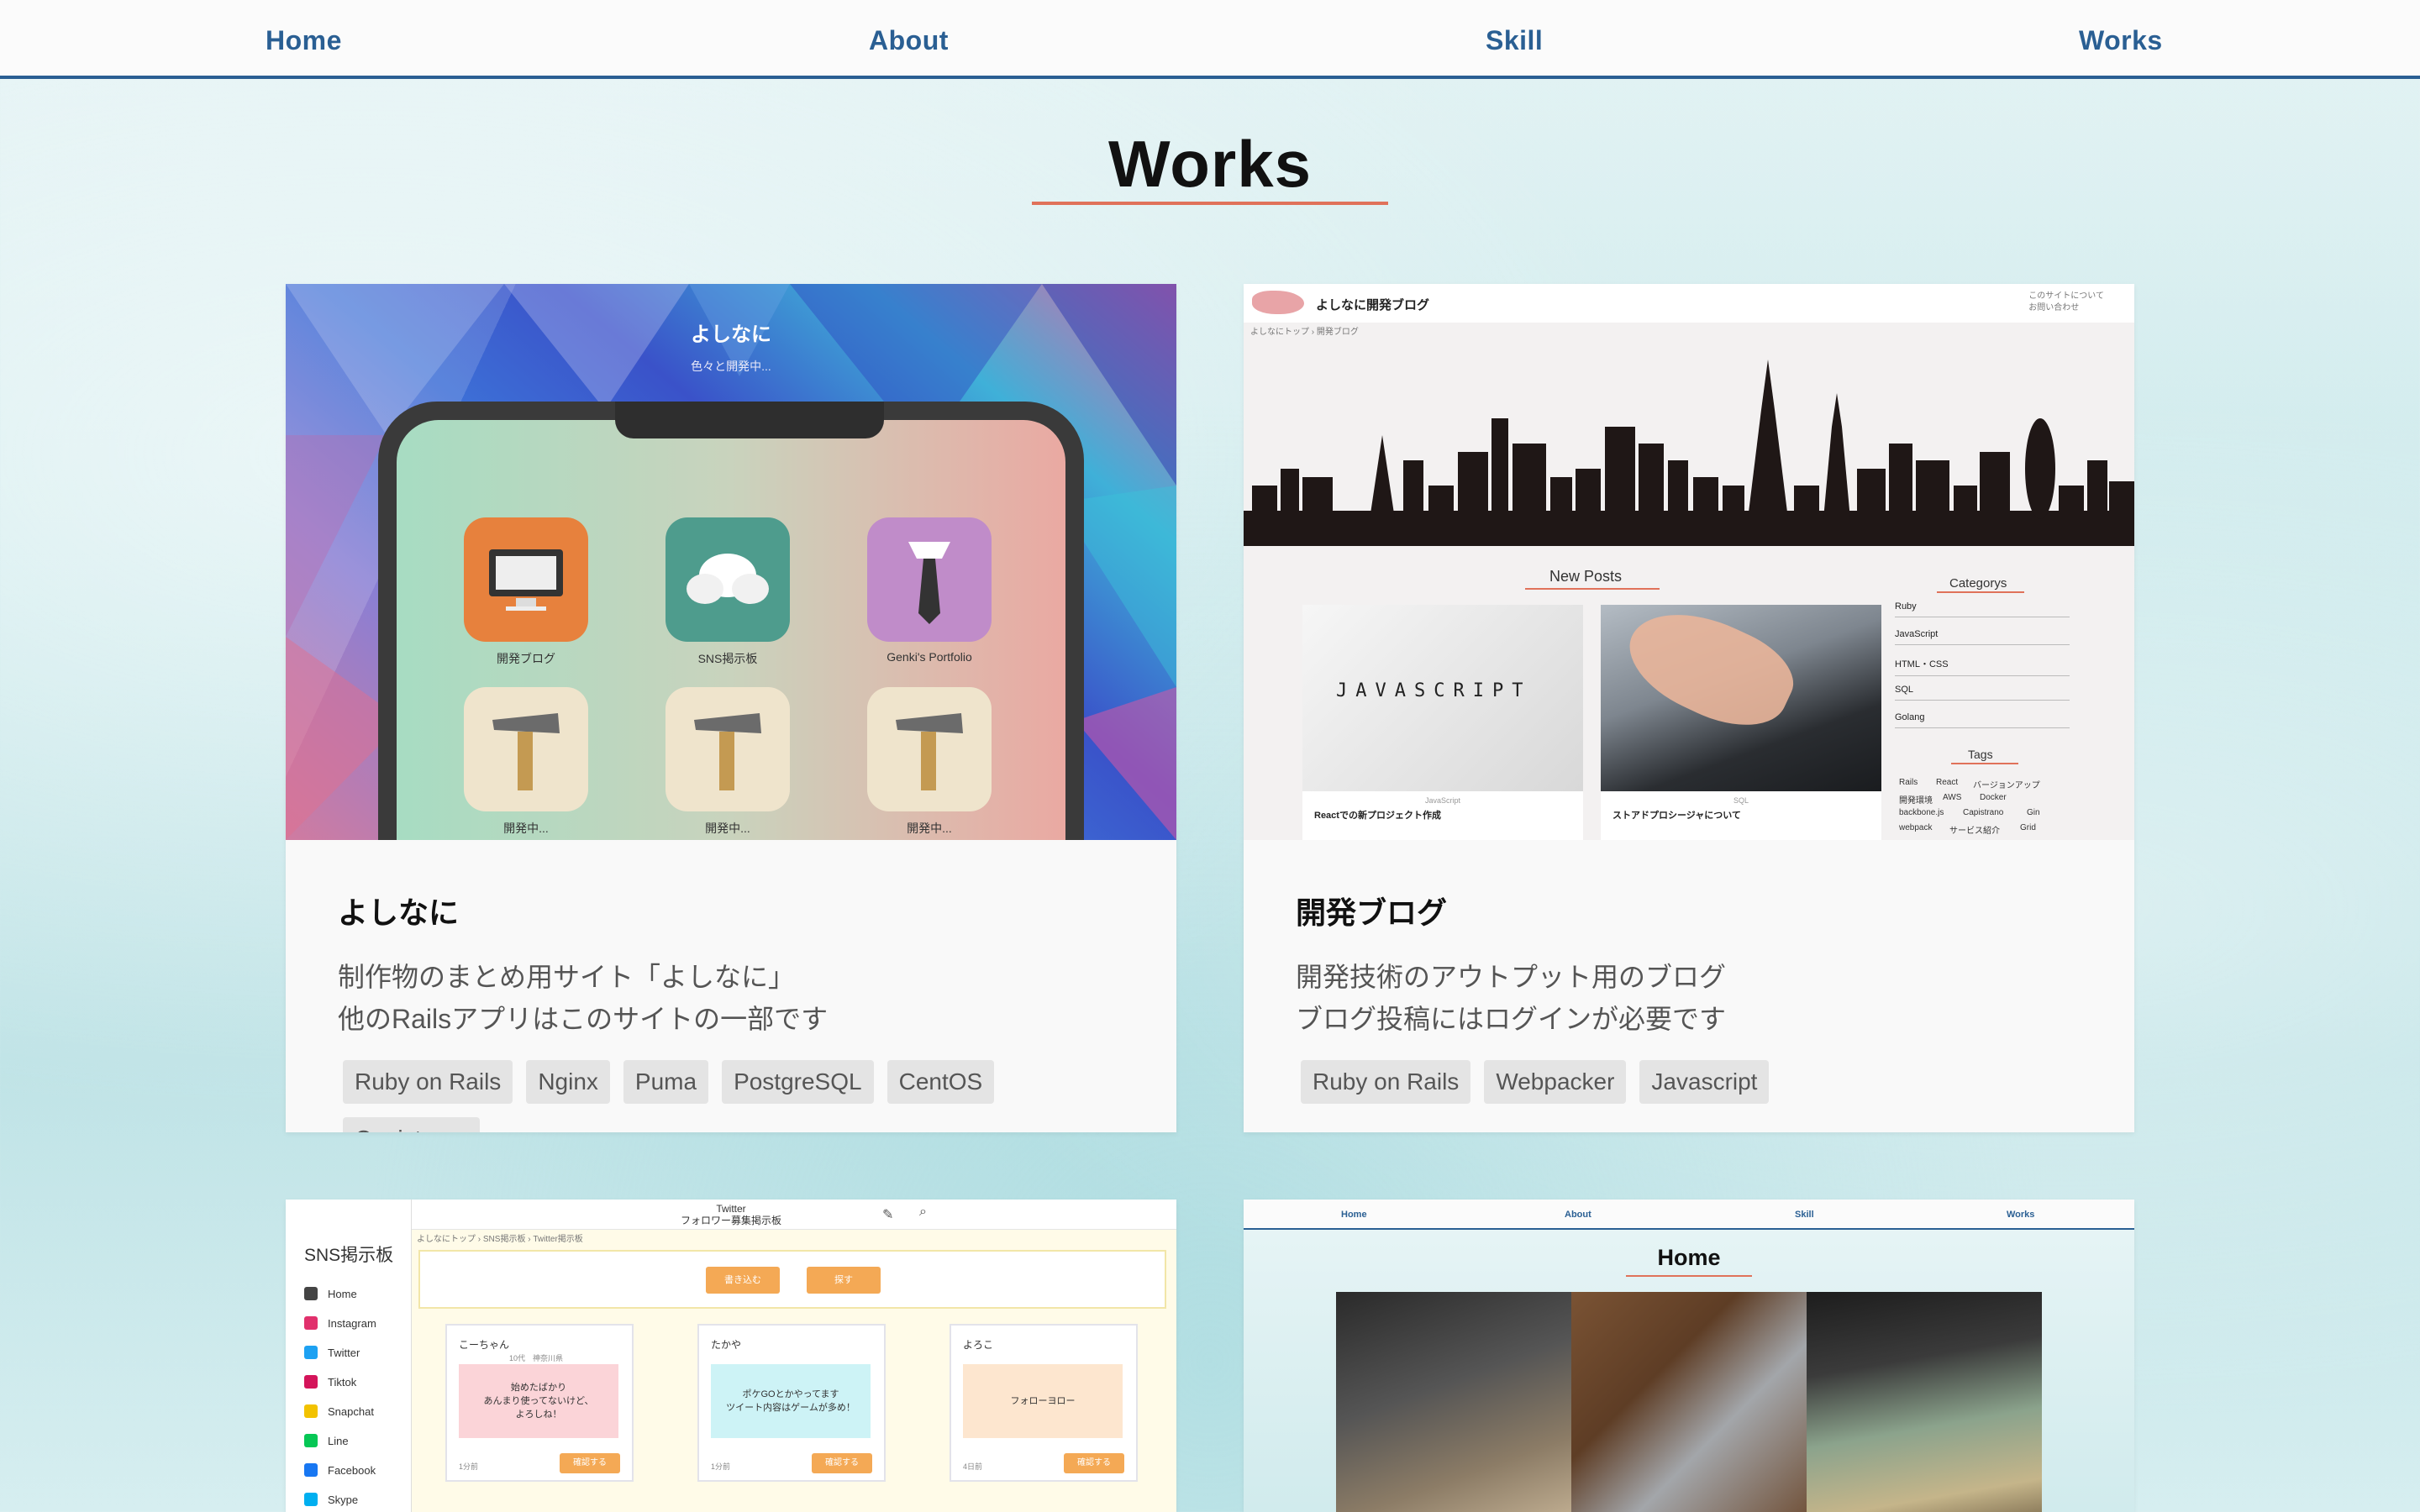 The height and width of the screenshot is (1512, 2420). Describe the element at coordinates (923, 1212) in the screenshot. I see `search-icon: ⌕` at that location.